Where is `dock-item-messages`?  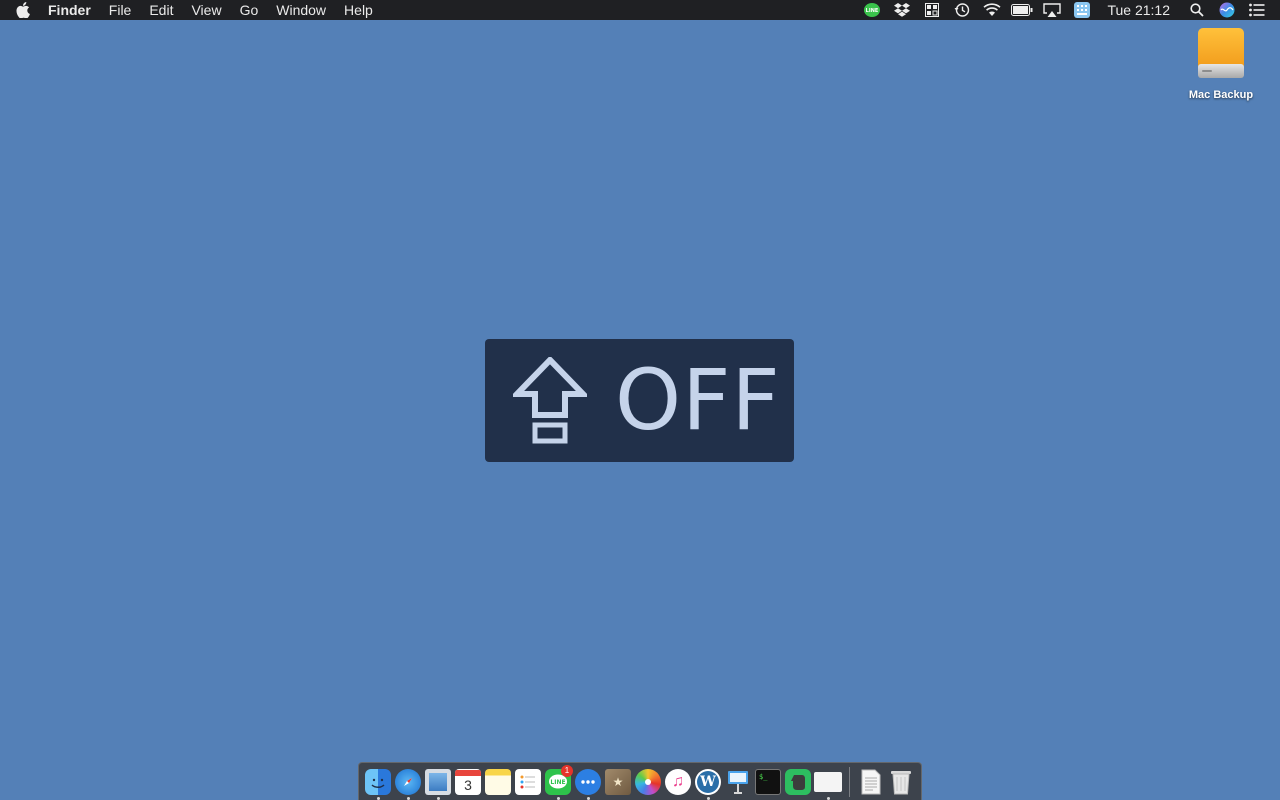
dock-item-messages is located at coordinates (588, 781).